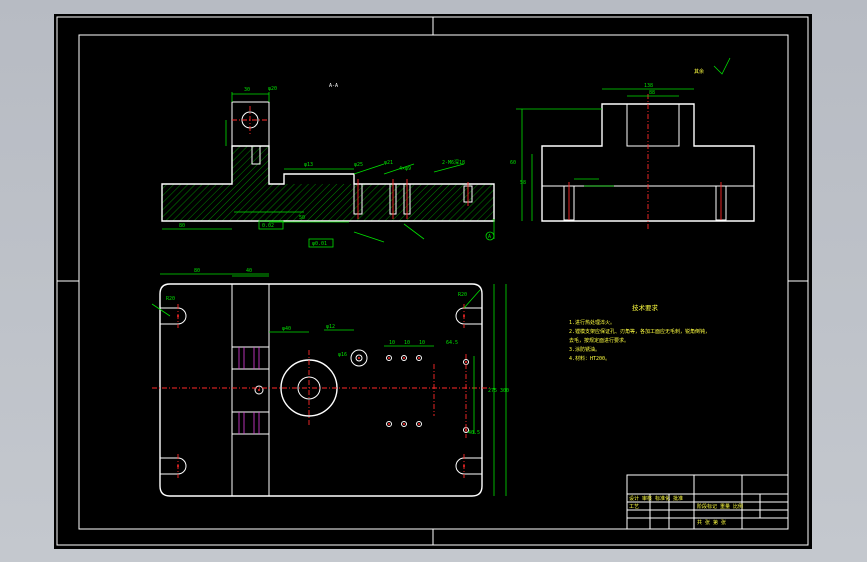 Image resolution: width=867 pixels, height=562 pixels. Describe the element at coordinates (707, 502) in the screenshot. I see `title-block: 设计 审核 标准化 批准 工艺 阶段标记 重量 比例 共 张 第 张` at that location.